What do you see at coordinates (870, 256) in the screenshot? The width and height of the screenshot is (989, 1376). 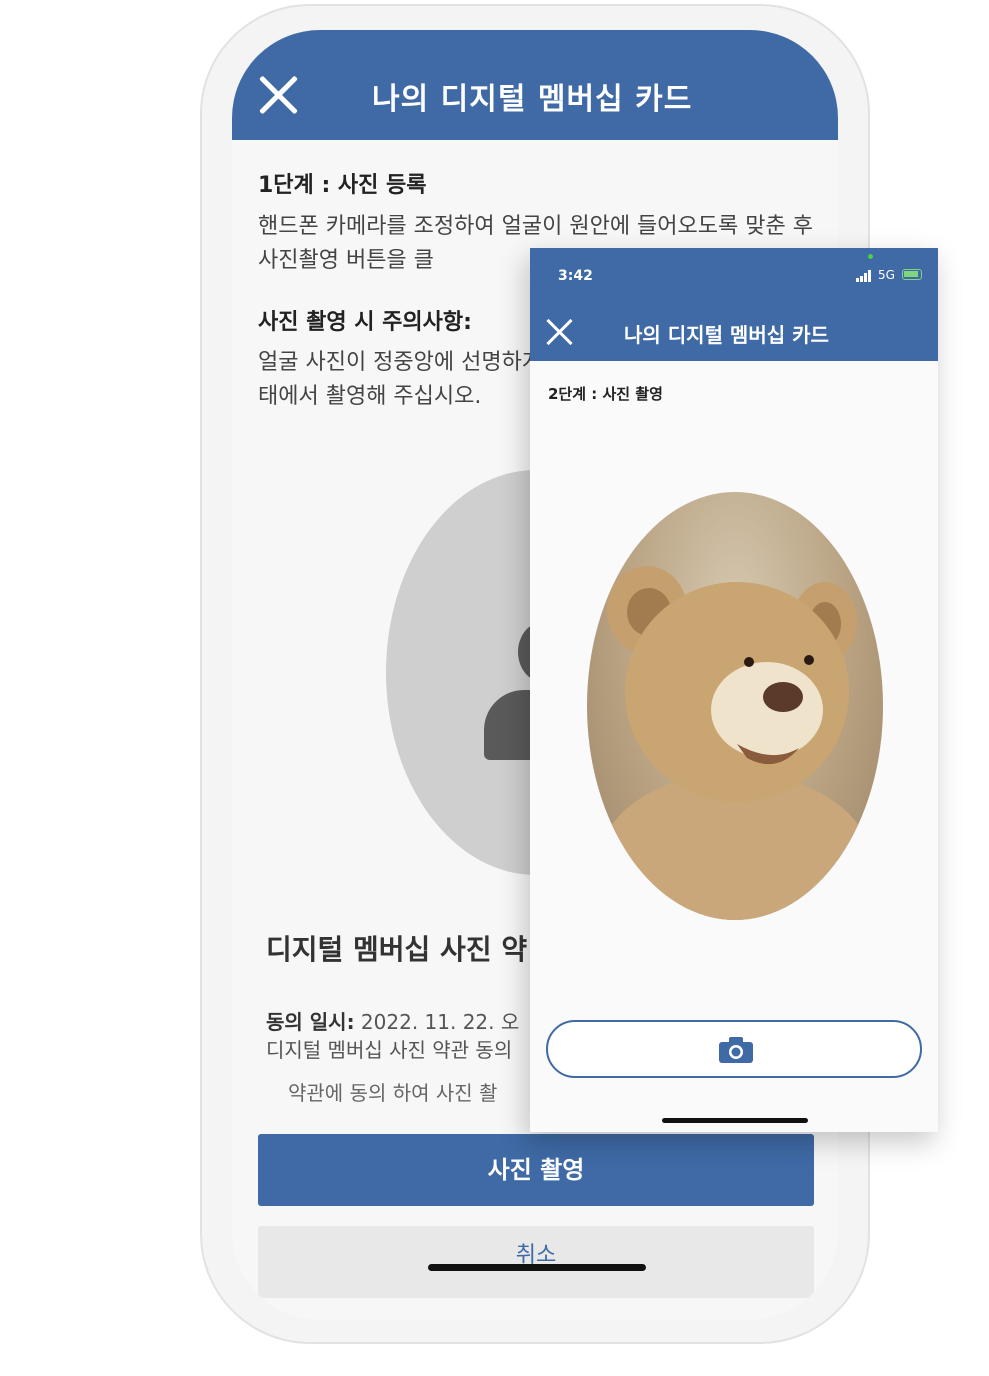 I see `privacy-indicator-icon` at bounding box center [870, 256].